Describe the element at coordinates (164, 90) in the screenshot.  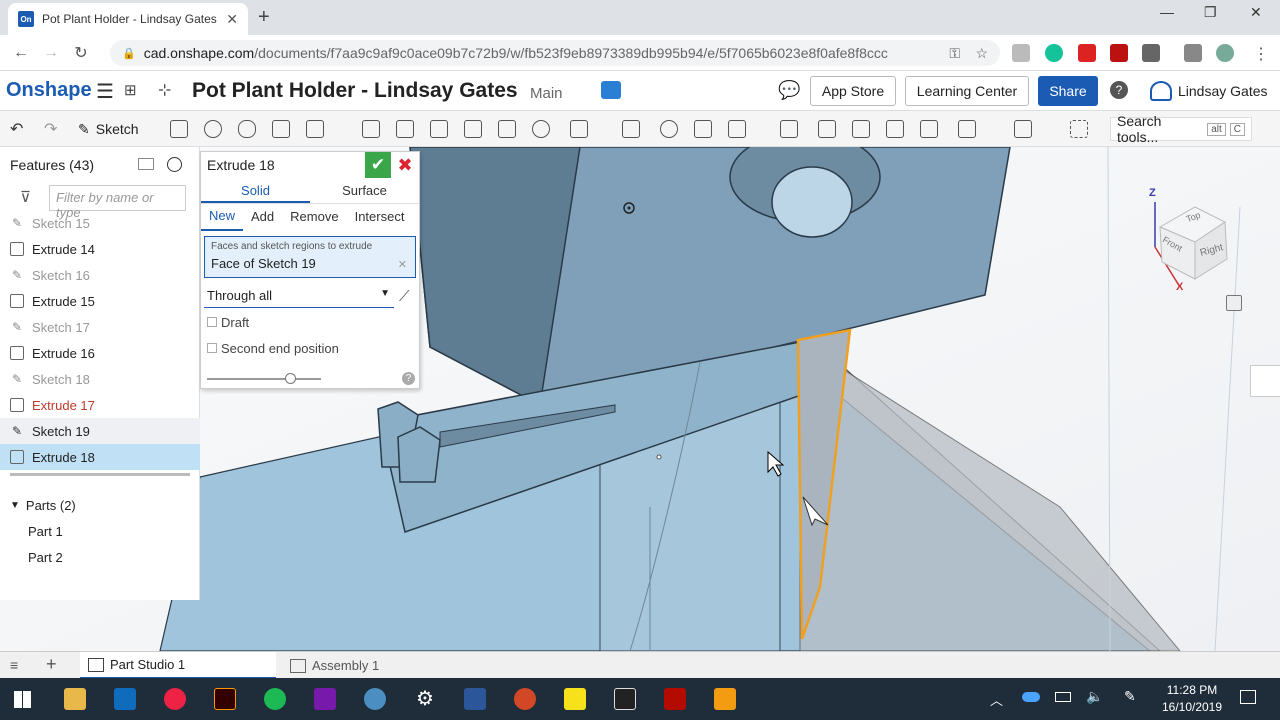
I see `insert-icon: ⊹` at that location.